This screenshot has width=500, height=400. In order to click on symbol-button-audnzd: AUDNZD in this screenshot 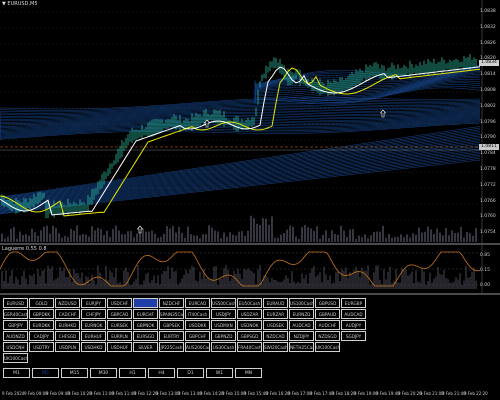, I will do `click(15, 336)`.